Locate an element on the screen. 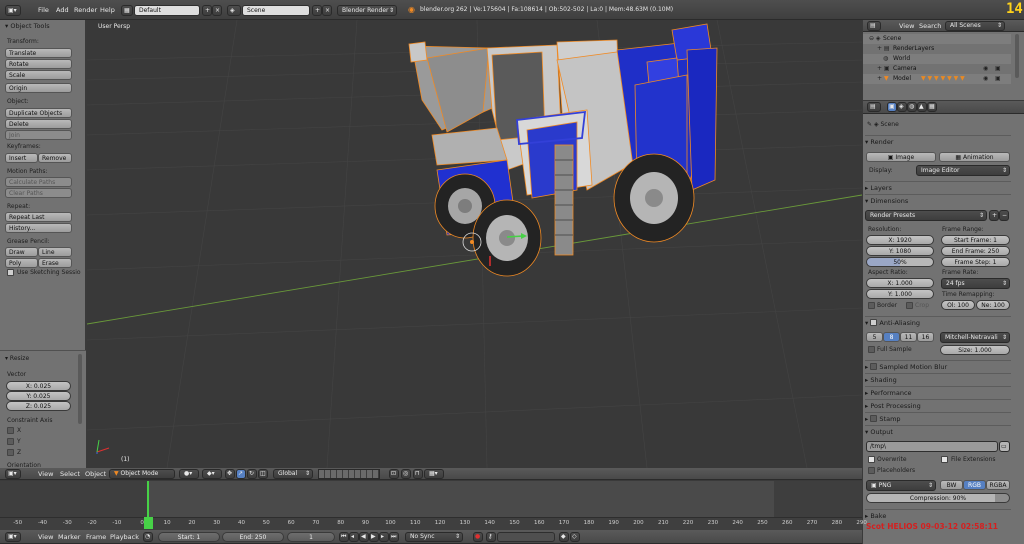 The width and height of the screenshot is (1024, 544). outliner-row-scene: ⊖ ◈ Scene is located at coordinates (937, 39).